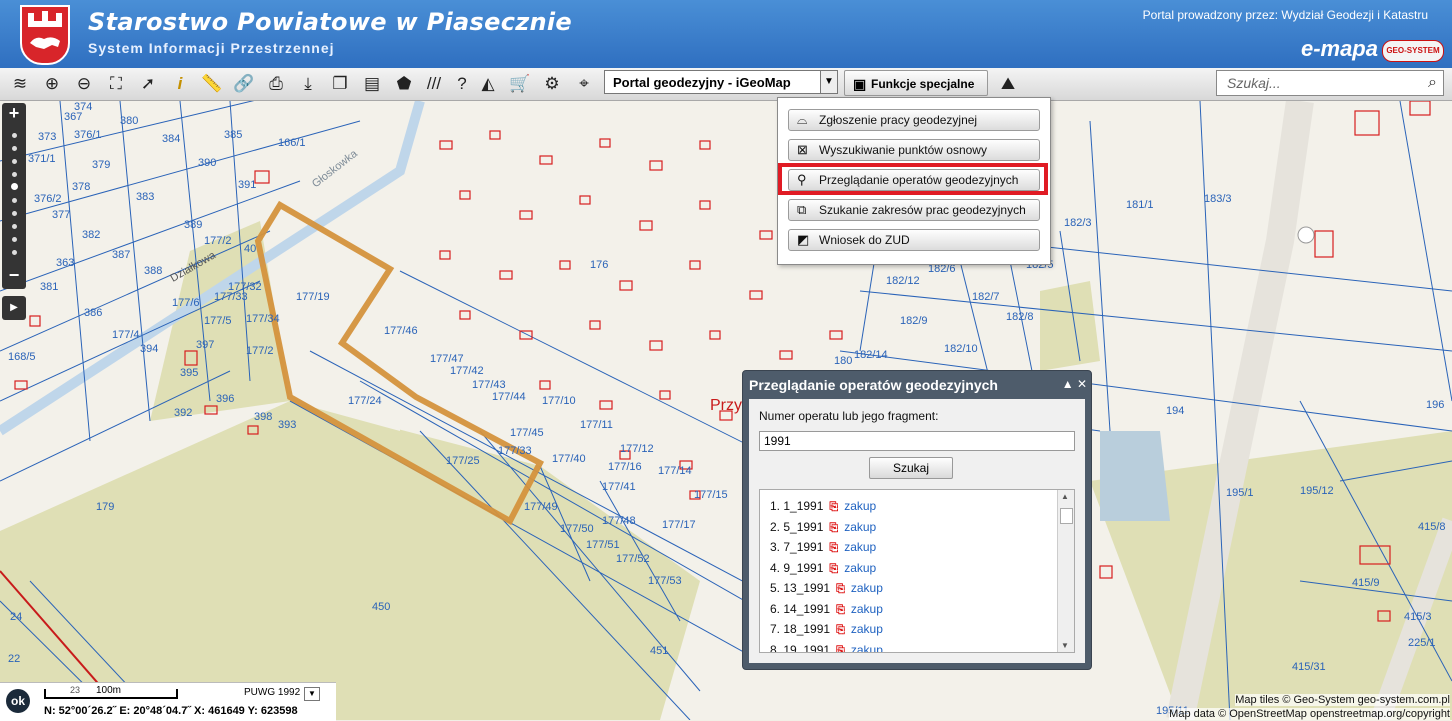  What do you see at coordinates (84, 84) in the screenshot?
I see `zoom-out-icon: ⊖` at bounding box center [84, 84].